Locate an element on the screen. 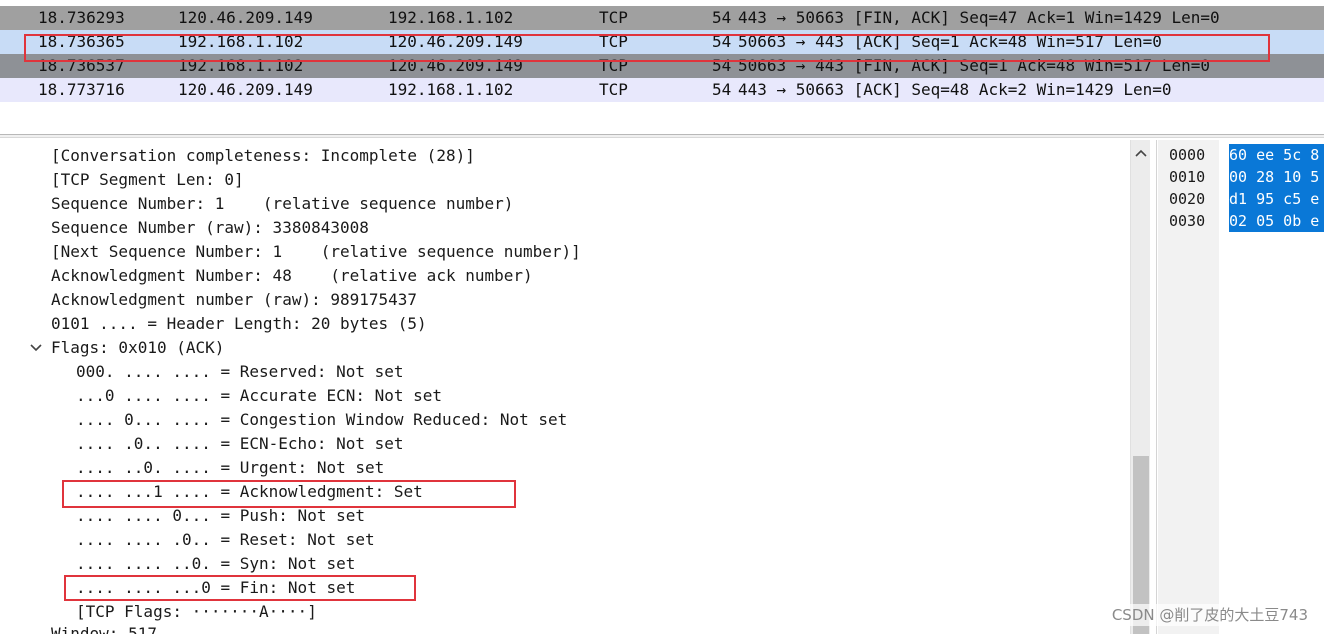 The width and height of the screenshot is (1324, 634). flag-fin: .... .... ...0 = Fin: Not set is located at coordinates (215, 588).